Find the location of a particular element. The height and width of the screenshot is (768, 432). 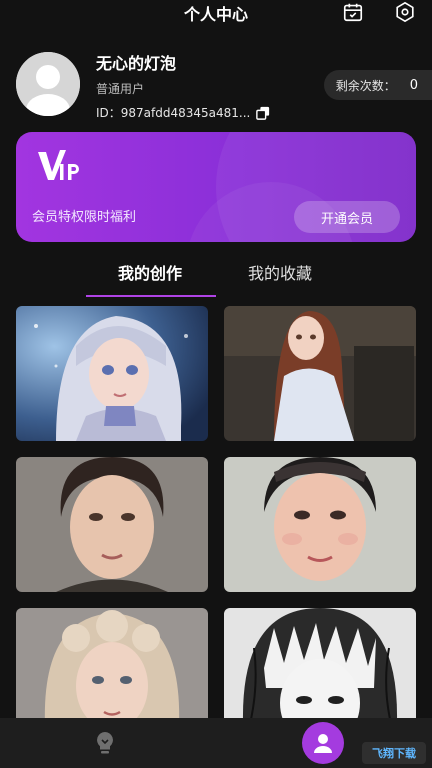

vip-logo is located at coordinates (61, 166).